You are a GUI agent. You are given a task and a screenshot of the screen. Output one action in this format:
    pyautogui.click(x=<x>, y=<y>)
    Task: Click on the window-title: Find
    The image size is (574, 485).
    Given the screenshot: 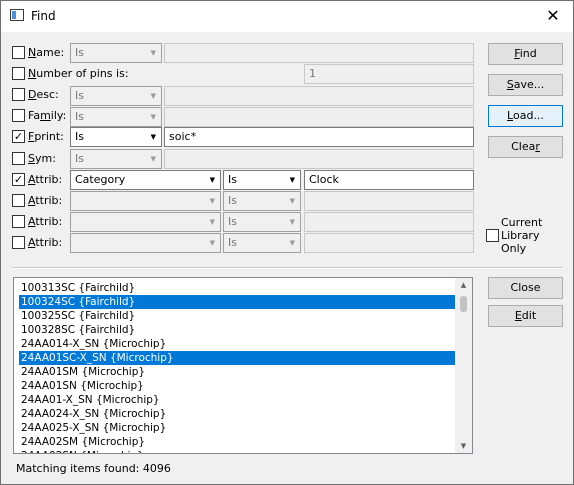 What is the action you would take?
    pyautogui.click(x=43, y=16)
    